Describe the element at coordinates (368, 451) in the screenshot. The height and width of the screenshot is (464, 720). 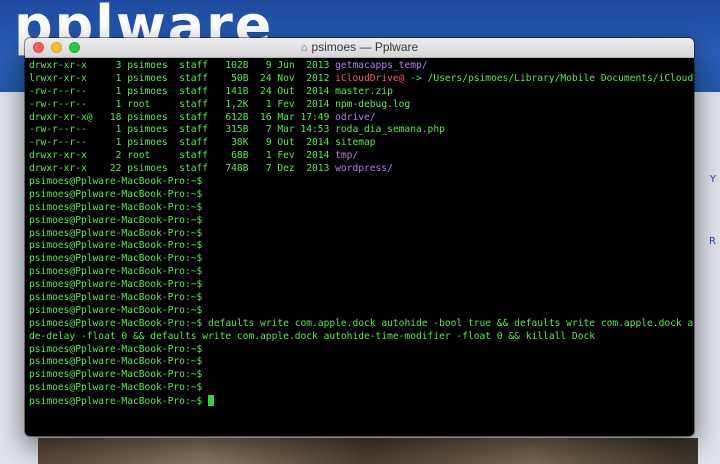
I see `website-photo` at that location.